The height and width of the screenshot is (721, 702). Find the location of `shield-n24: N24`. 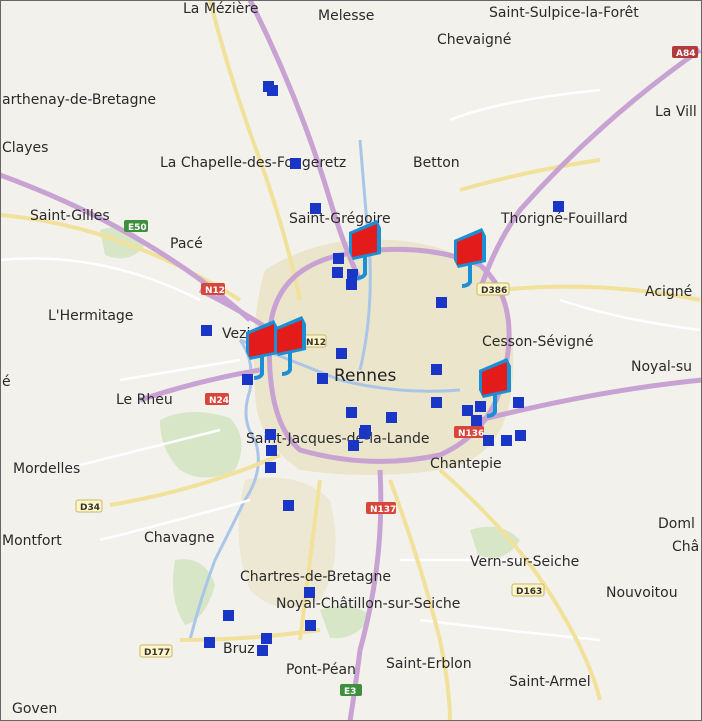

shield-n24: N24 is located at coordinates (217, 399).